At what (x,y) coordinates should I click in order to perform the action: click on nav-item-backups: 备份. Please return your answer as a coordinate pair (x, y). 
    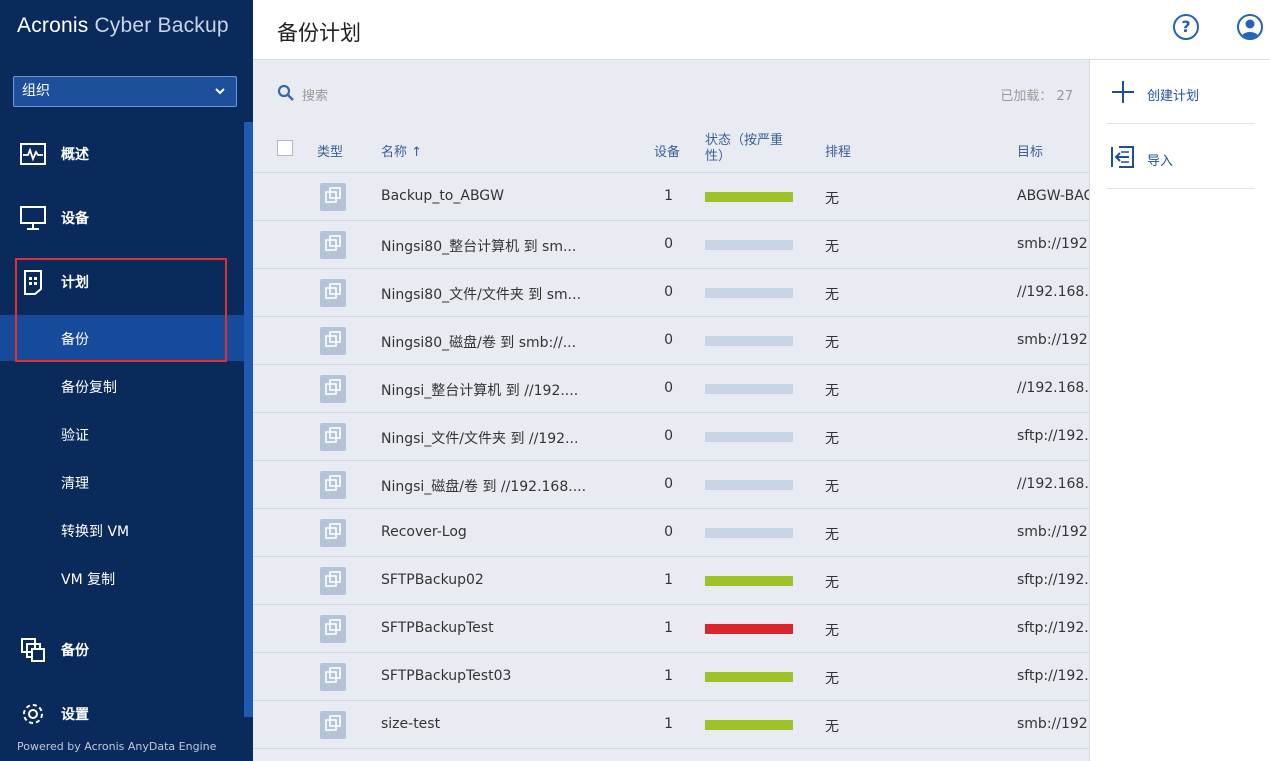
    Looking at the image, I should click on (122, 650).